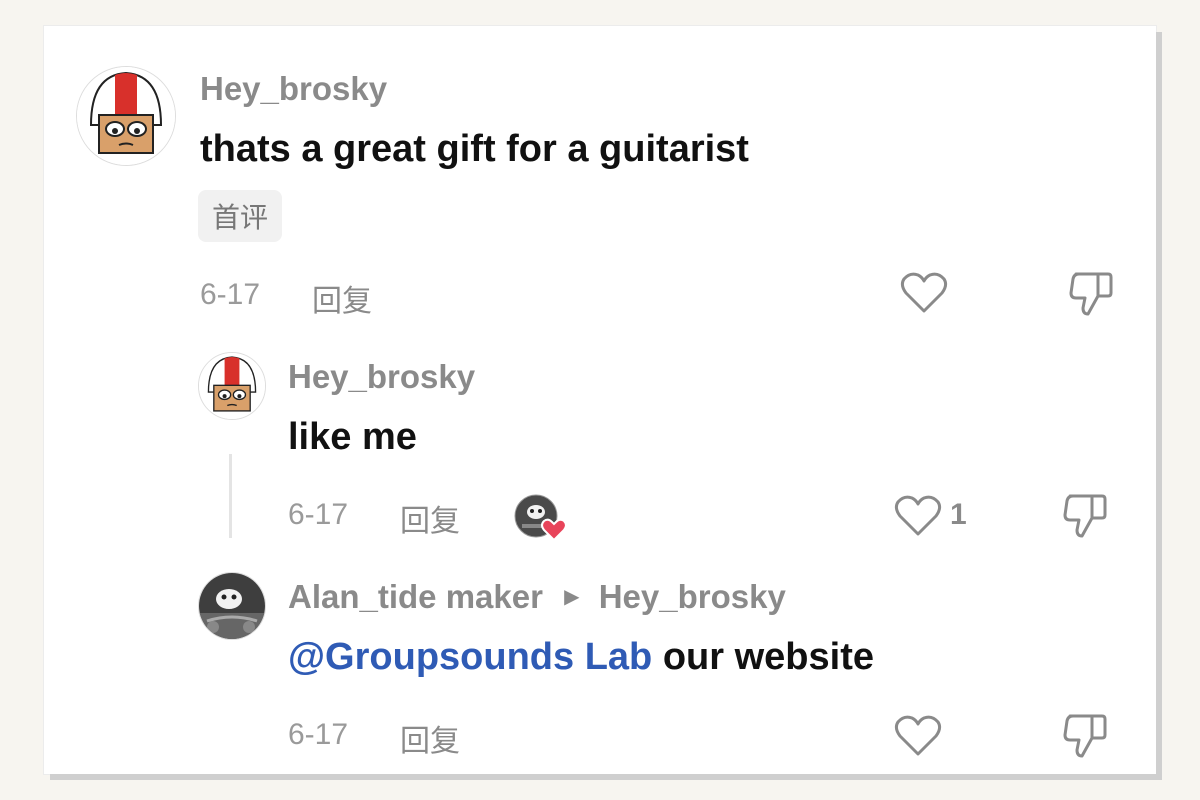 Image resolution: width=1200 pixels, height=800 pixels. What do you see at coordinates (768, 657) in the screenshot?
I see `comment-body: our website` at bounding box center [768, 657].